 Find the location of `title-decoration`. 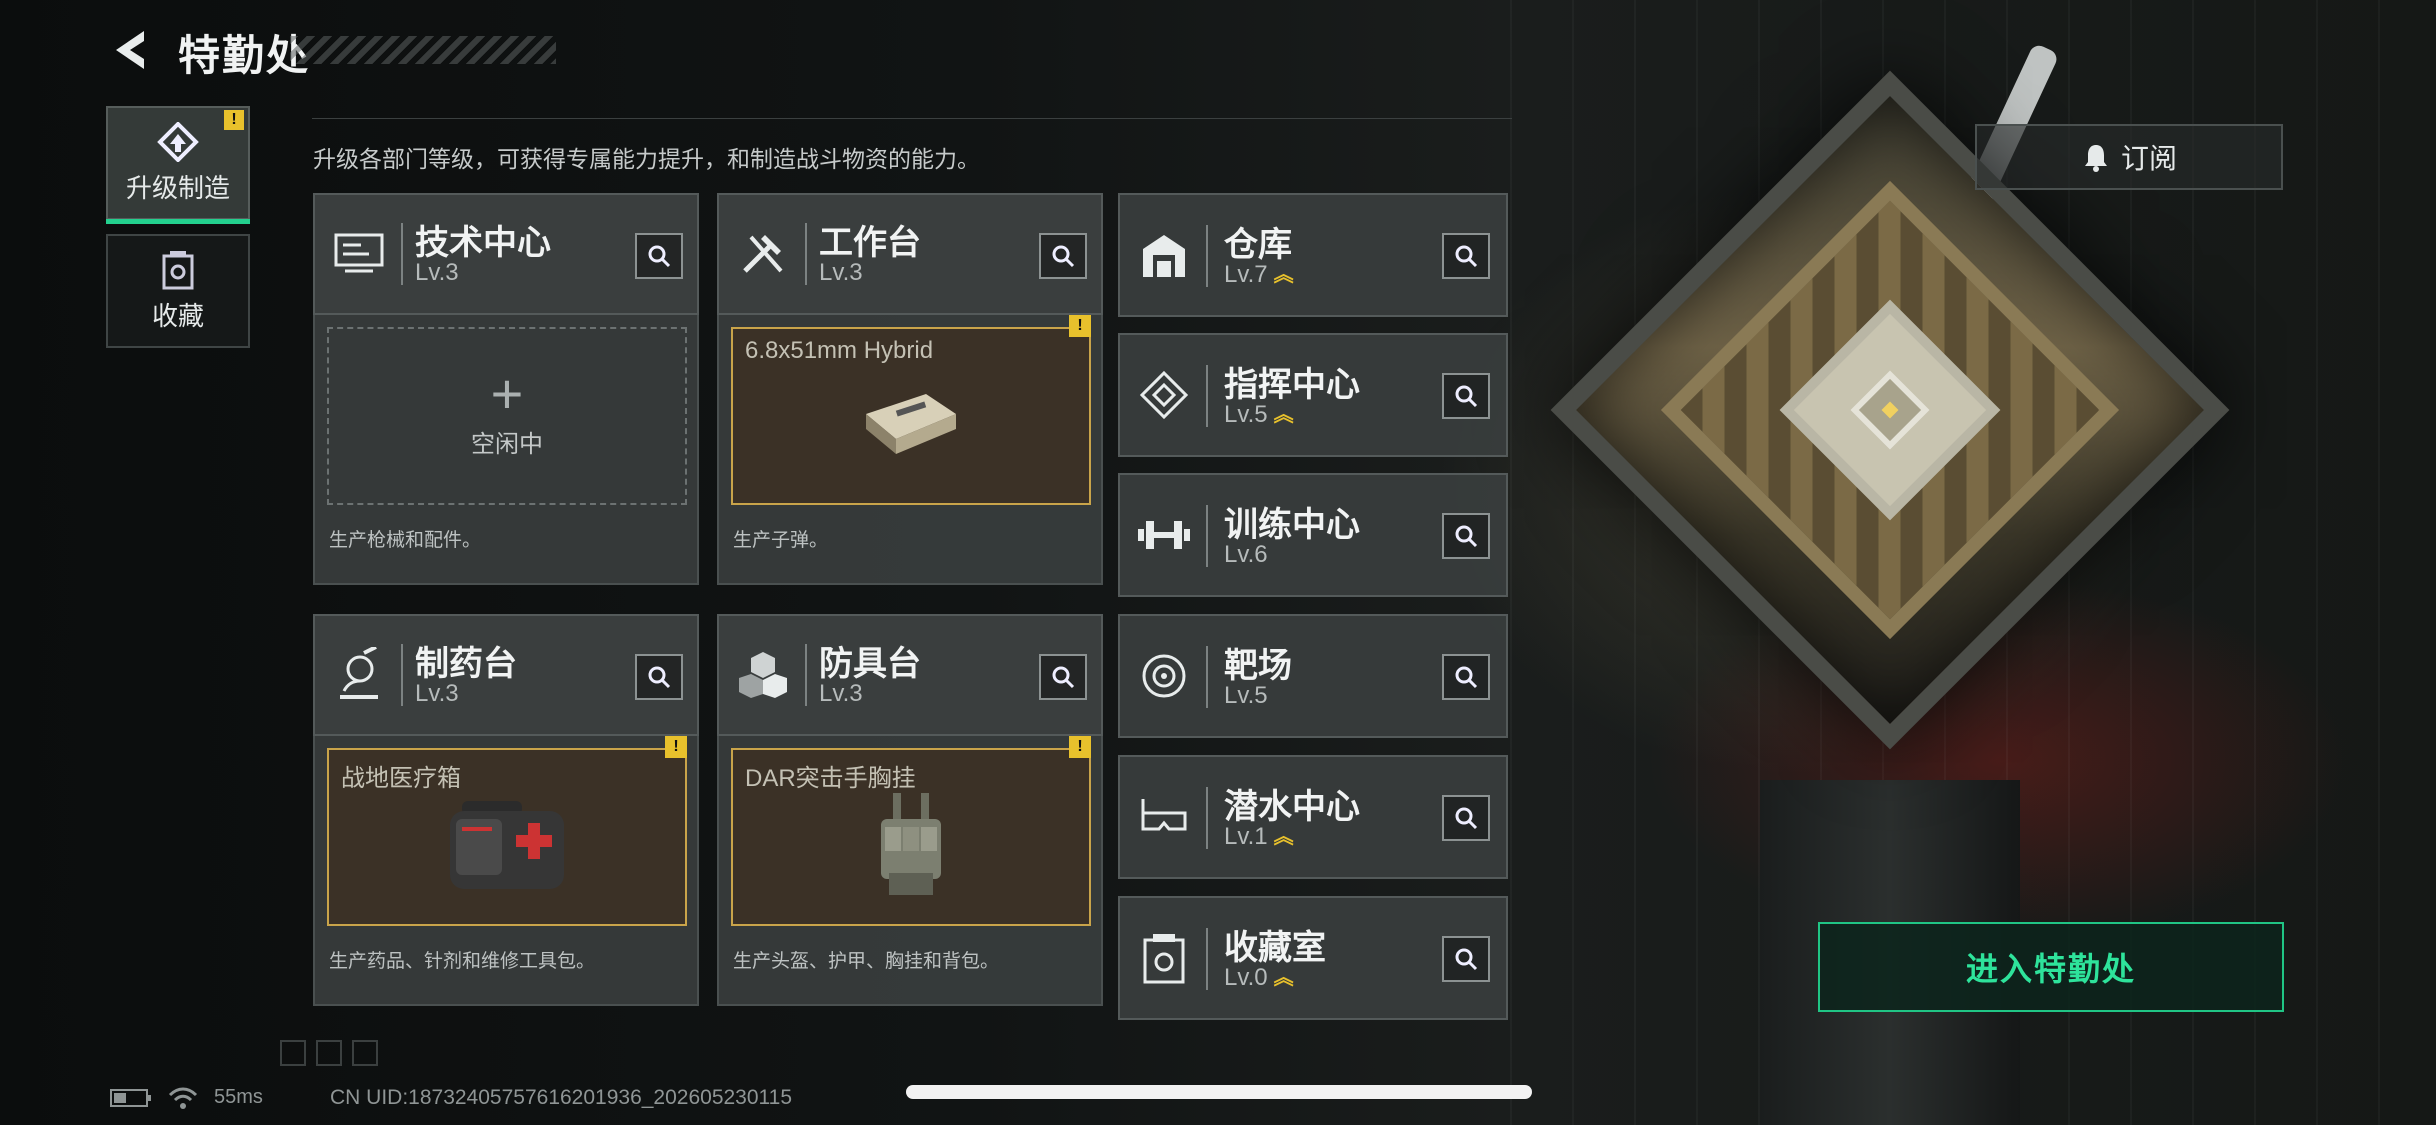

title-decoration is located at coordinates (423, 50).